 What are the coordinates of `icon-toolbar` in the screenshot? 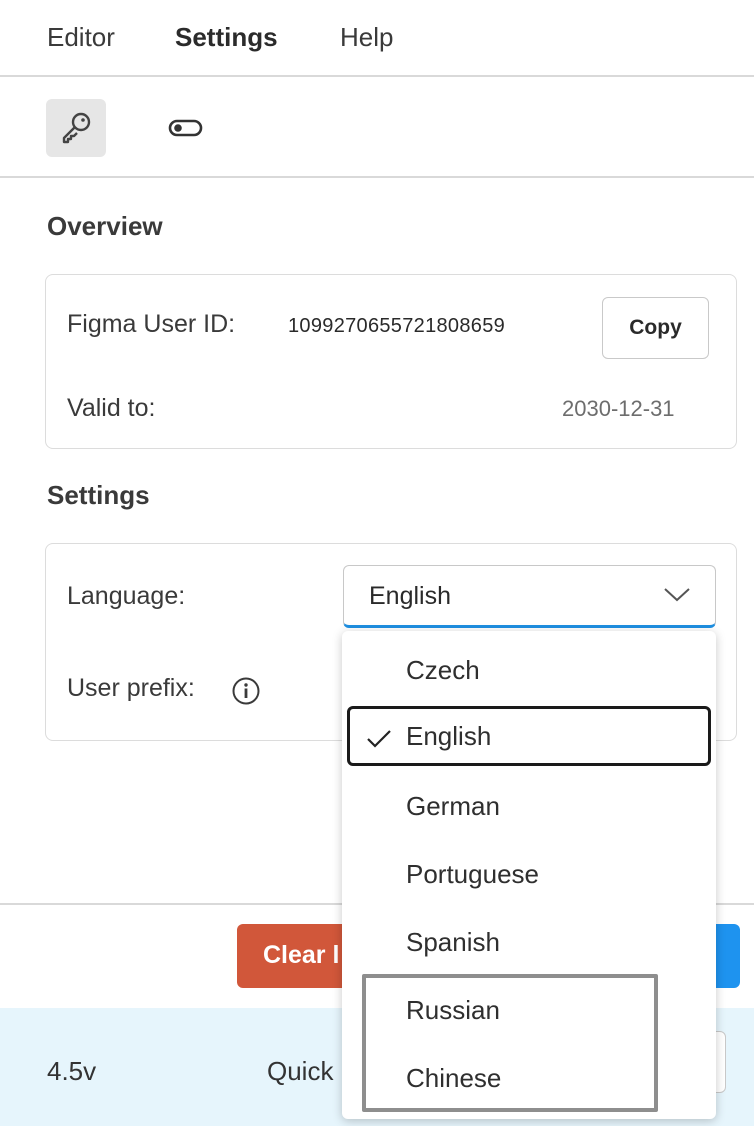 It's located at (377, 127).